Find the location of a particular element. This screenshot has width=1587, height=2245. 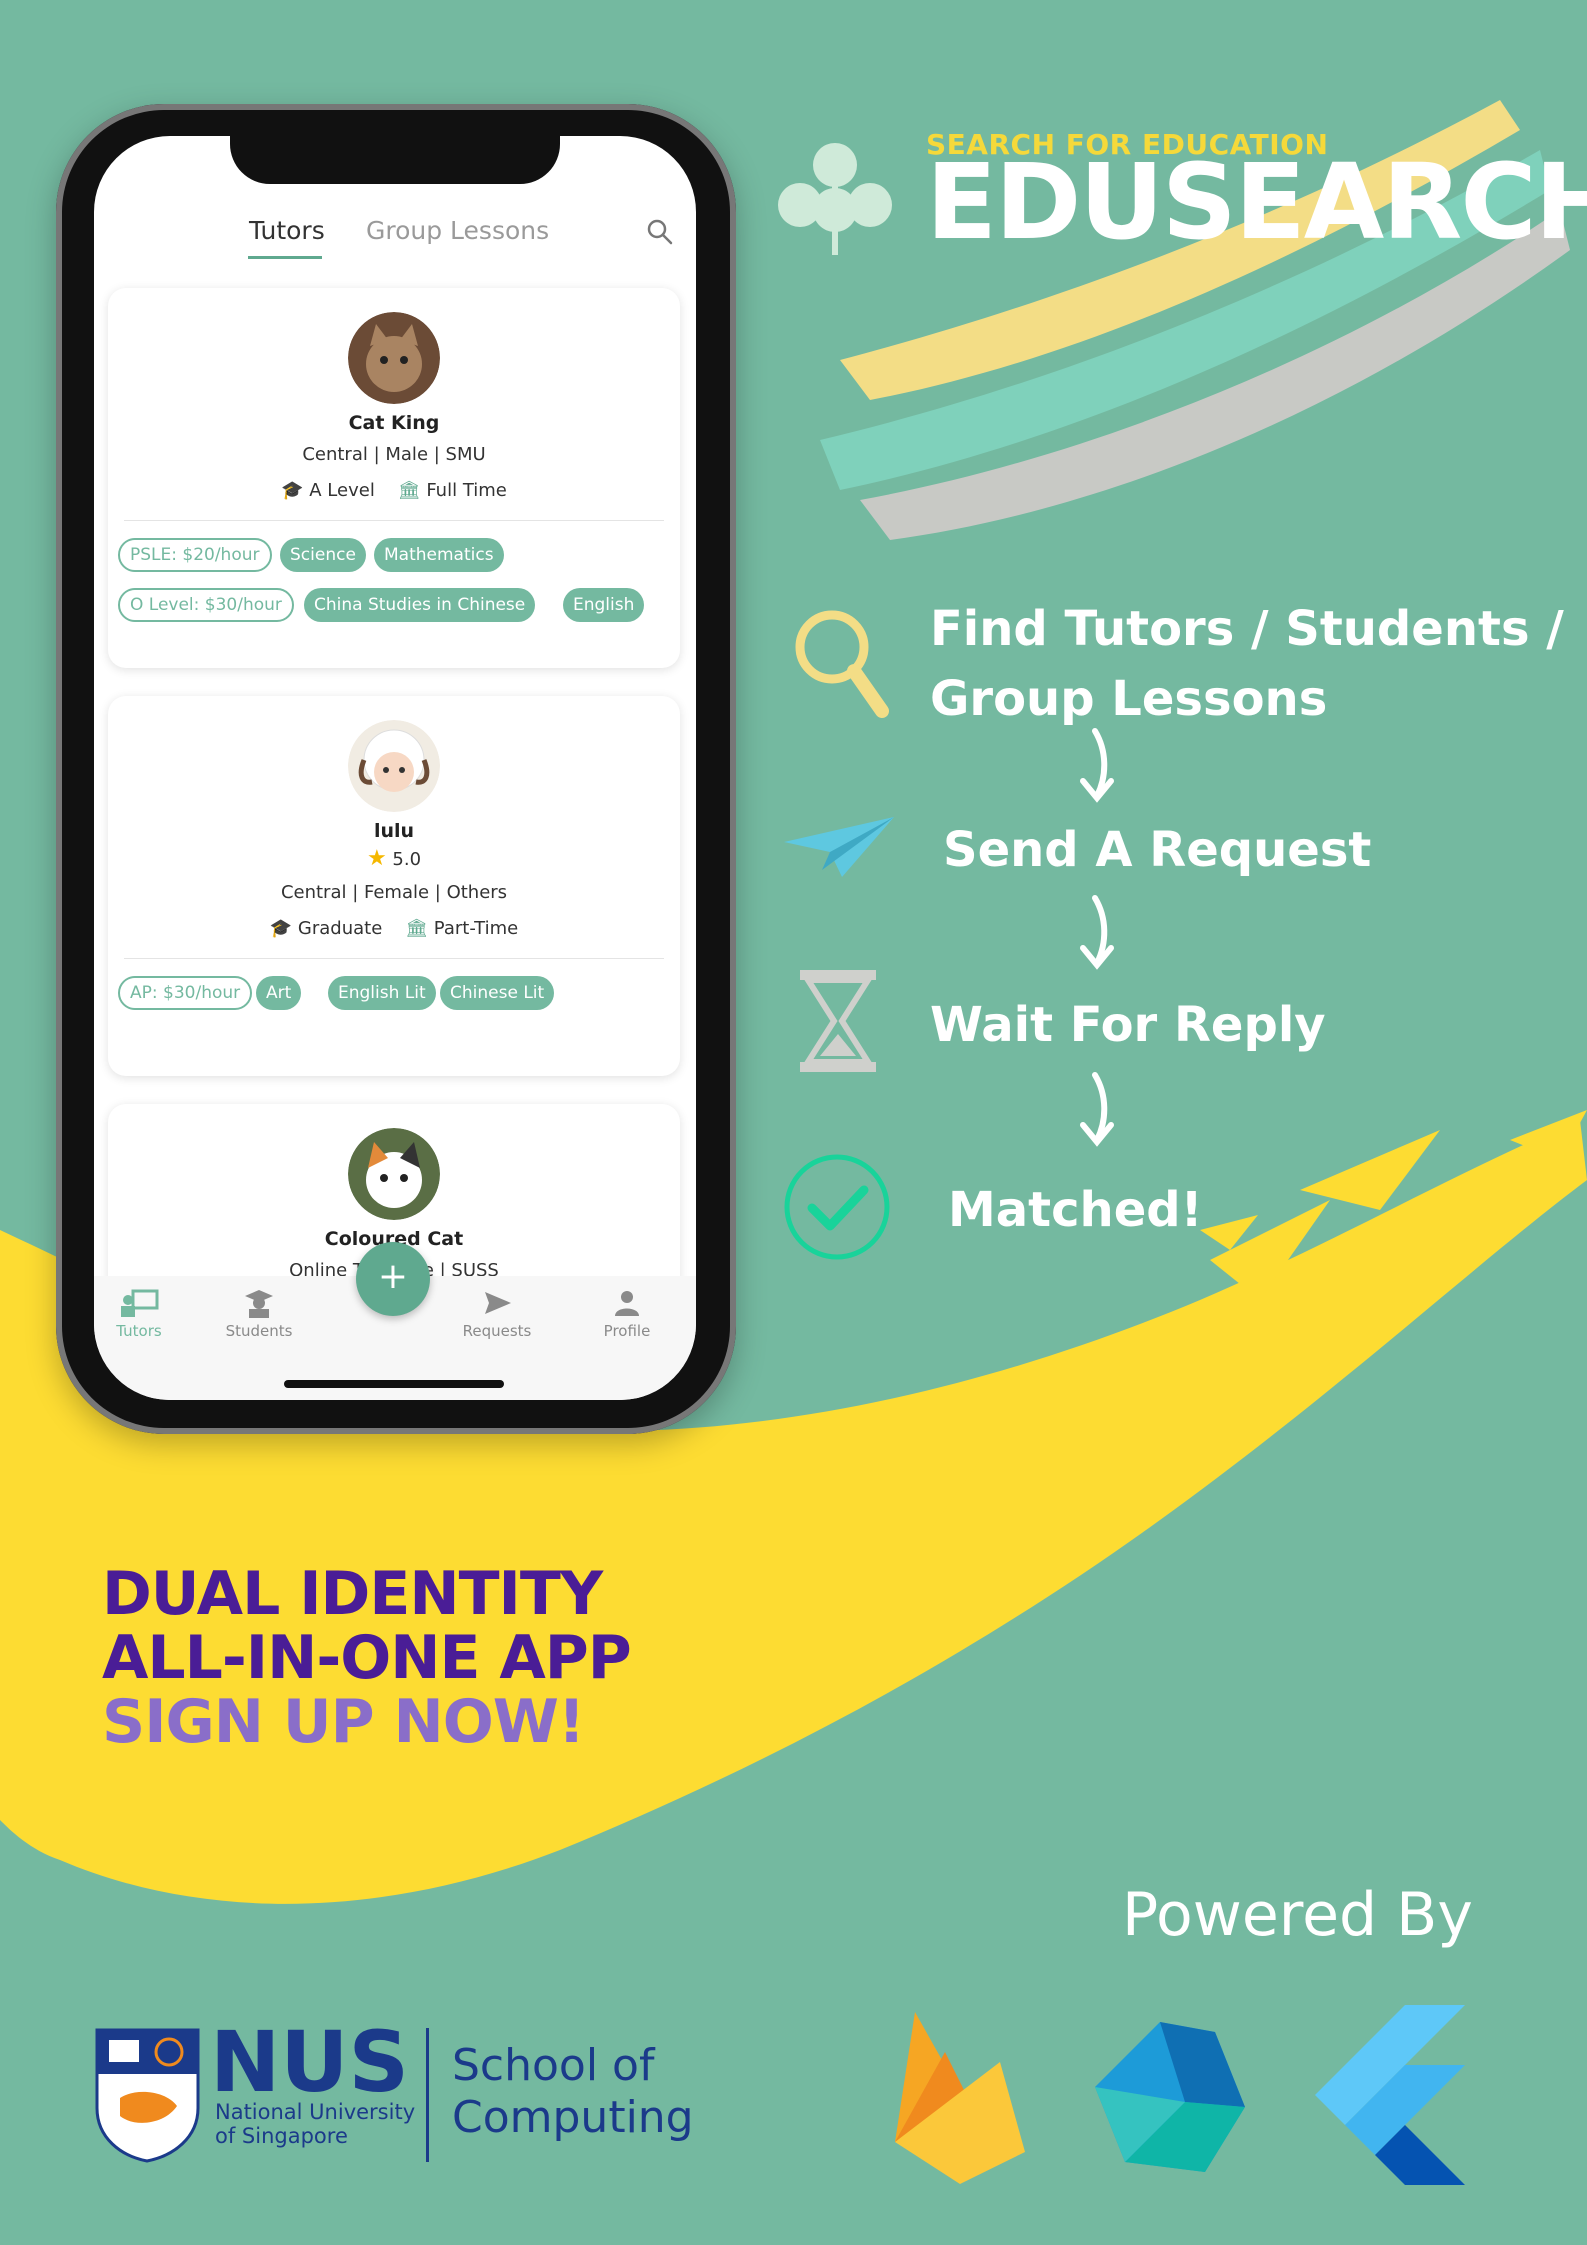

nus-divider is located at coordinates (427, 2095).